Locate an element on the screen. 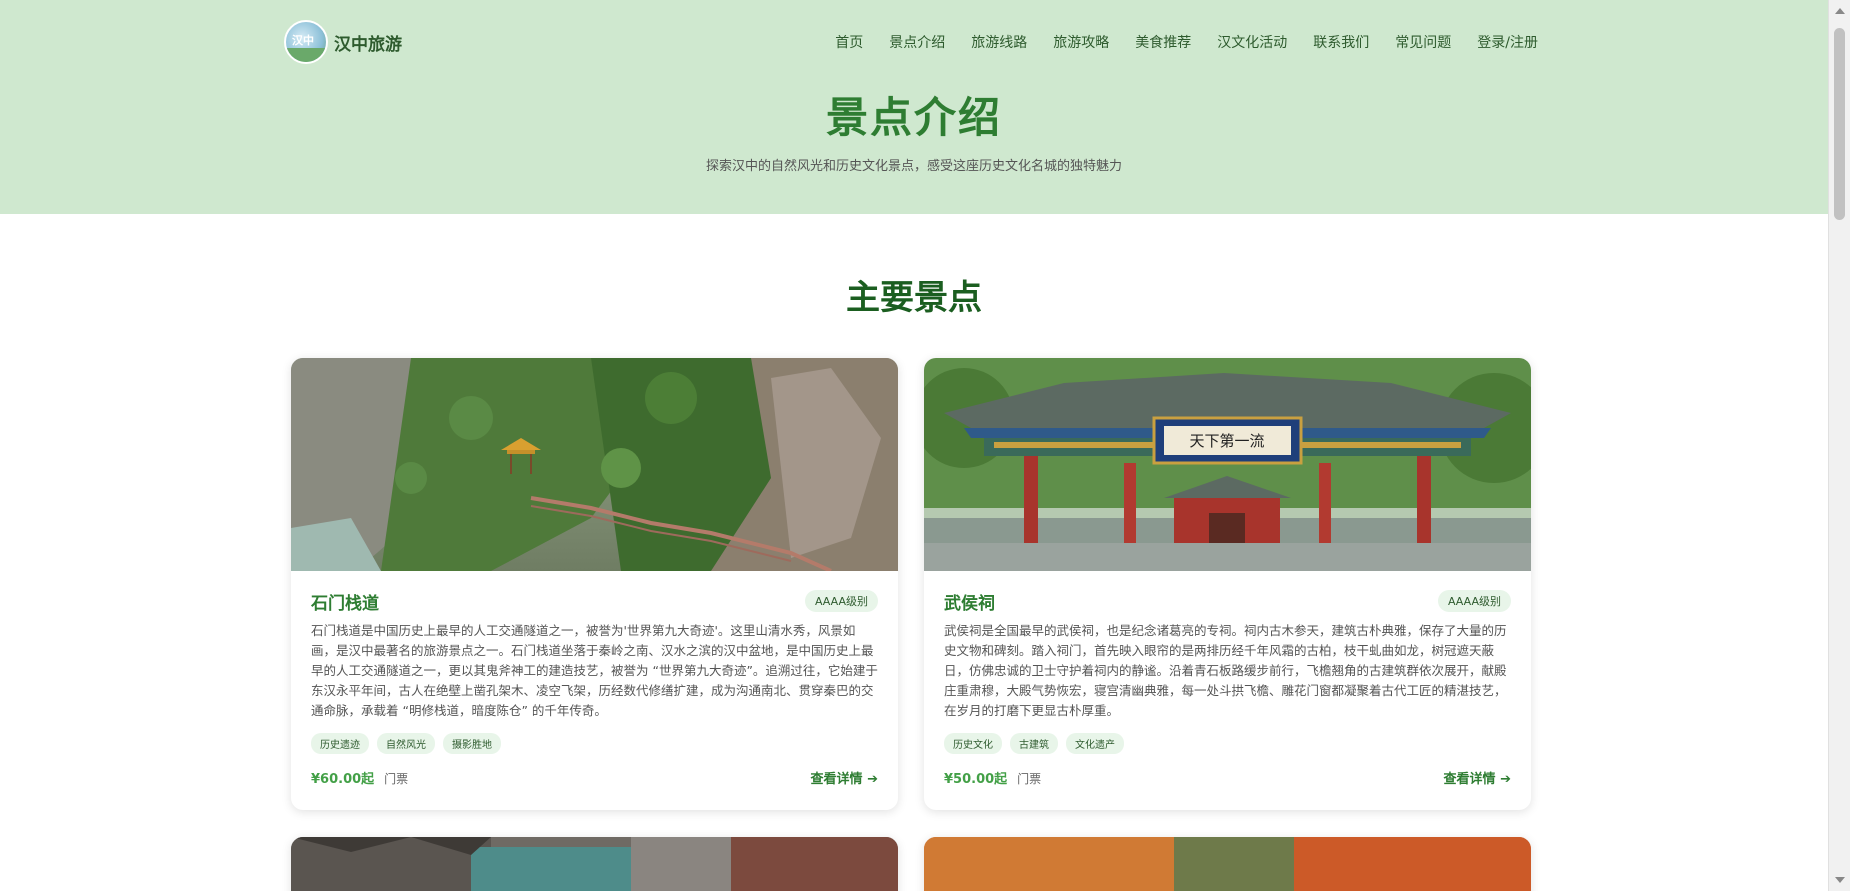 The height and width of the screenshot is (891, 1850). attraction-image-wuhouci: 天下第一流 is located at coordinates (1227, 464).